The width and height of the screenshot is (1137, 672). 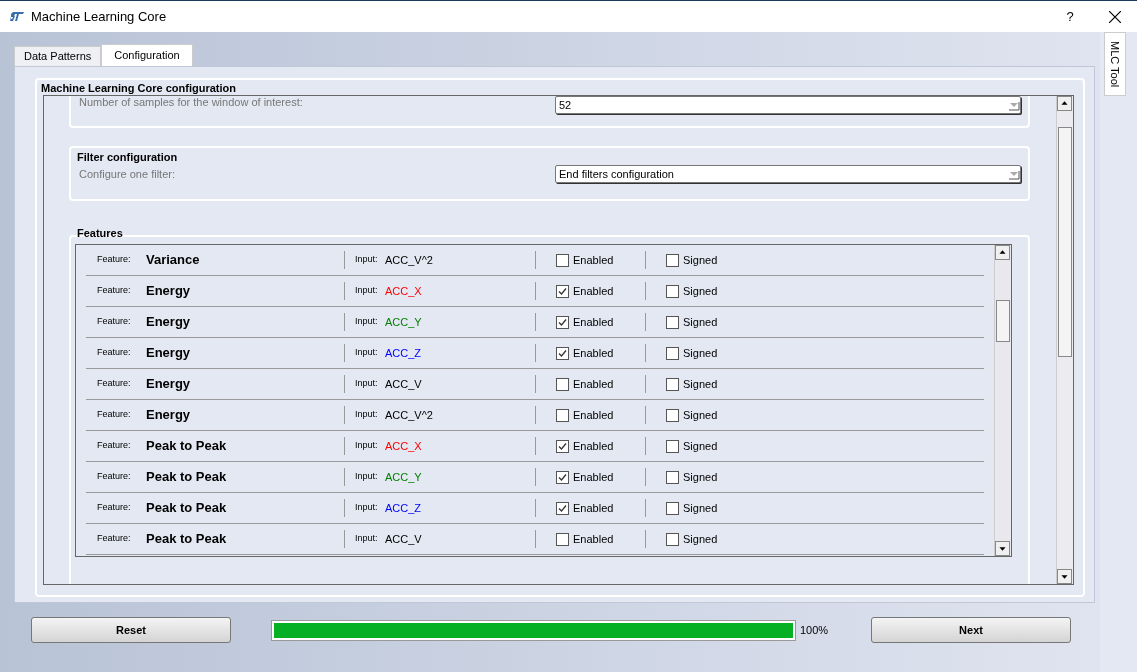 I want to click on progress-reading: 100%, so click(x=815, y=630).